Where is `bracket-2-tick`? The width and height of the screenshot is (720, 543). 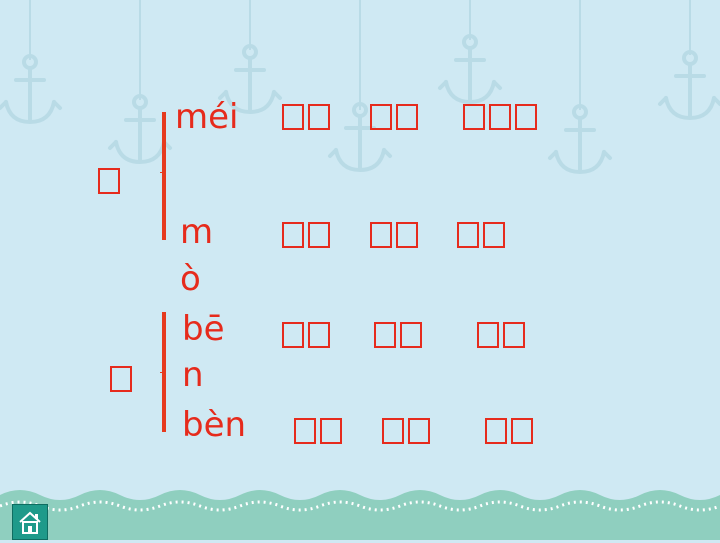 bracket-2-tick is located at coordinates (163, 372).